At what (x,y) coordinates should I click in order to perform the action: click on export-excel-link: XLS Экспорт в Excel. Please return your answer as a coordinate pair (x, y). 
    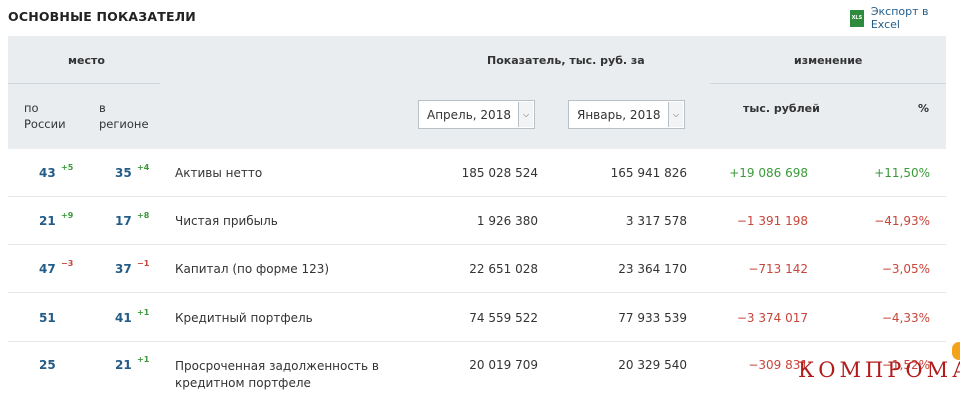
    Looking at the image, I should click on (905, 18).